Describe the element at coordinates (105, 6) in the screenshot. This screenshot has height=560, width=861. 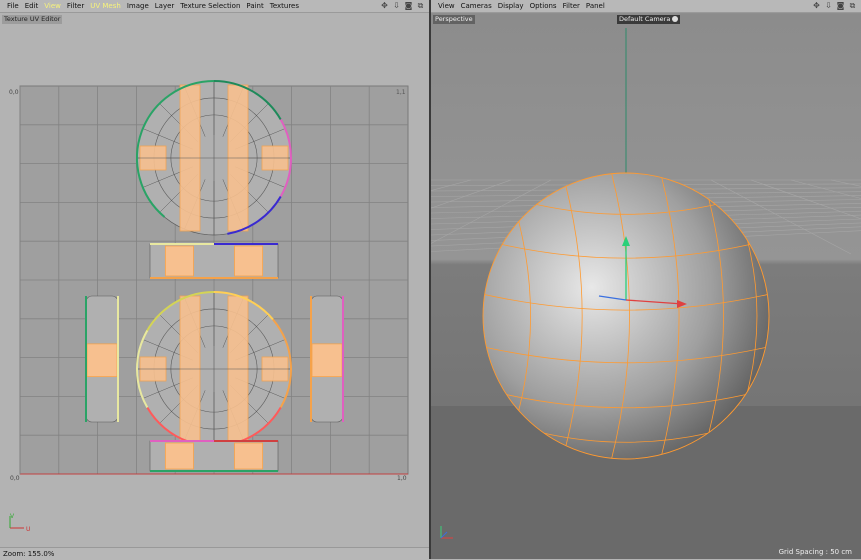
I see `uv-menu-uv-mesh: UV Mesh` at that location.